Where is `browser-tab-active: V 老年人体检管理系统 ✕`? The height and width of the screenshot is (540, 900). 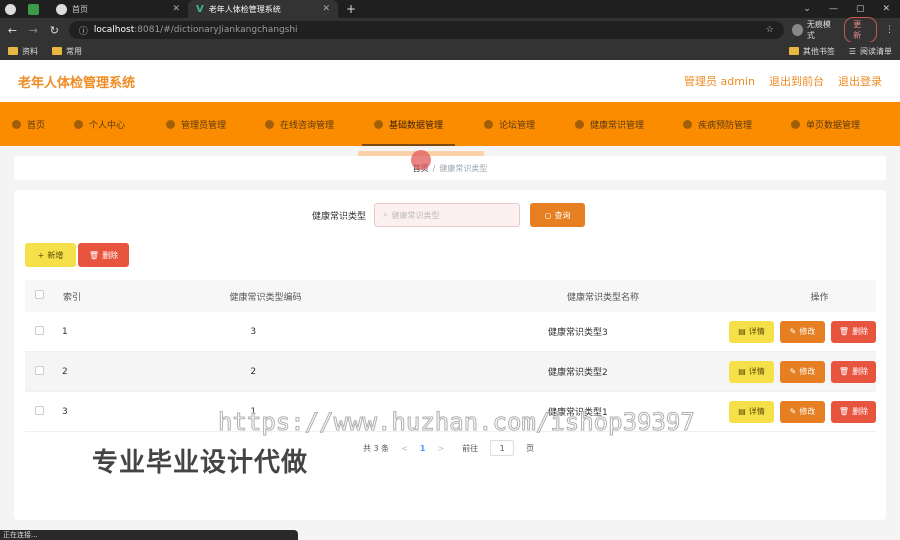 browser-tab-active: V 老年人体检管理系统 ✕ is located at coordinates (263, 9).